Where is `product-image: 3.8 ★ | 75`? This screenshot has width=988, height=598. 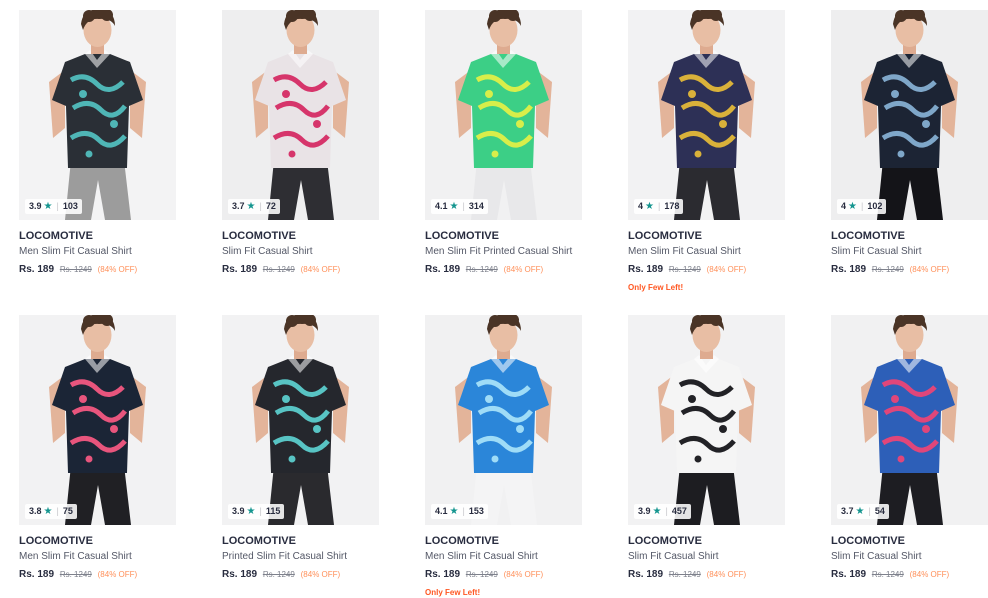
product-image: 3.8 ★ | 75 is located at coordinates (97, 420).